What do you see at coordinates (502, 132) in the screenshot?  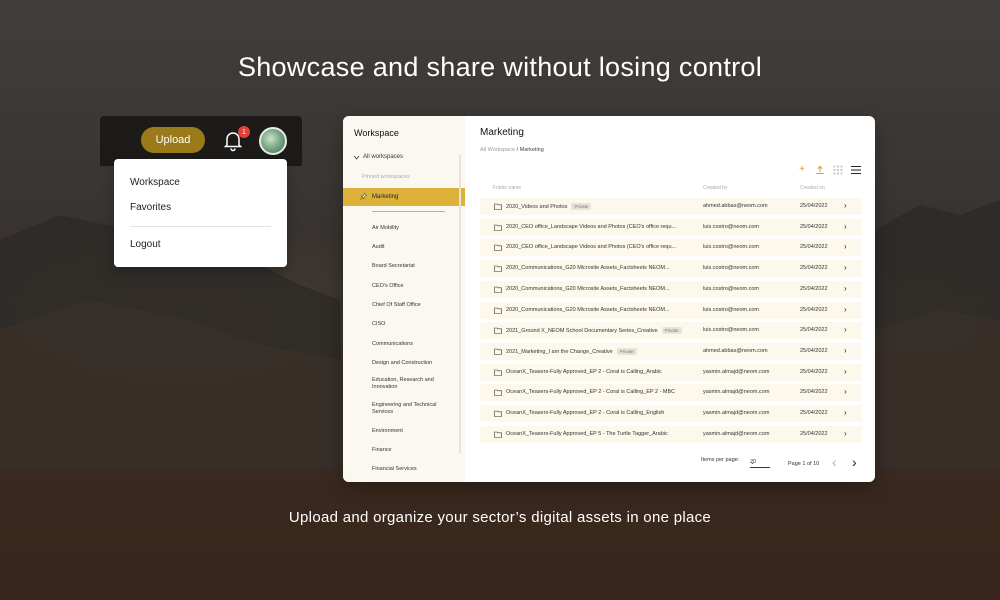 I see `page-title: Marketing` at bounding box center [502, 132].